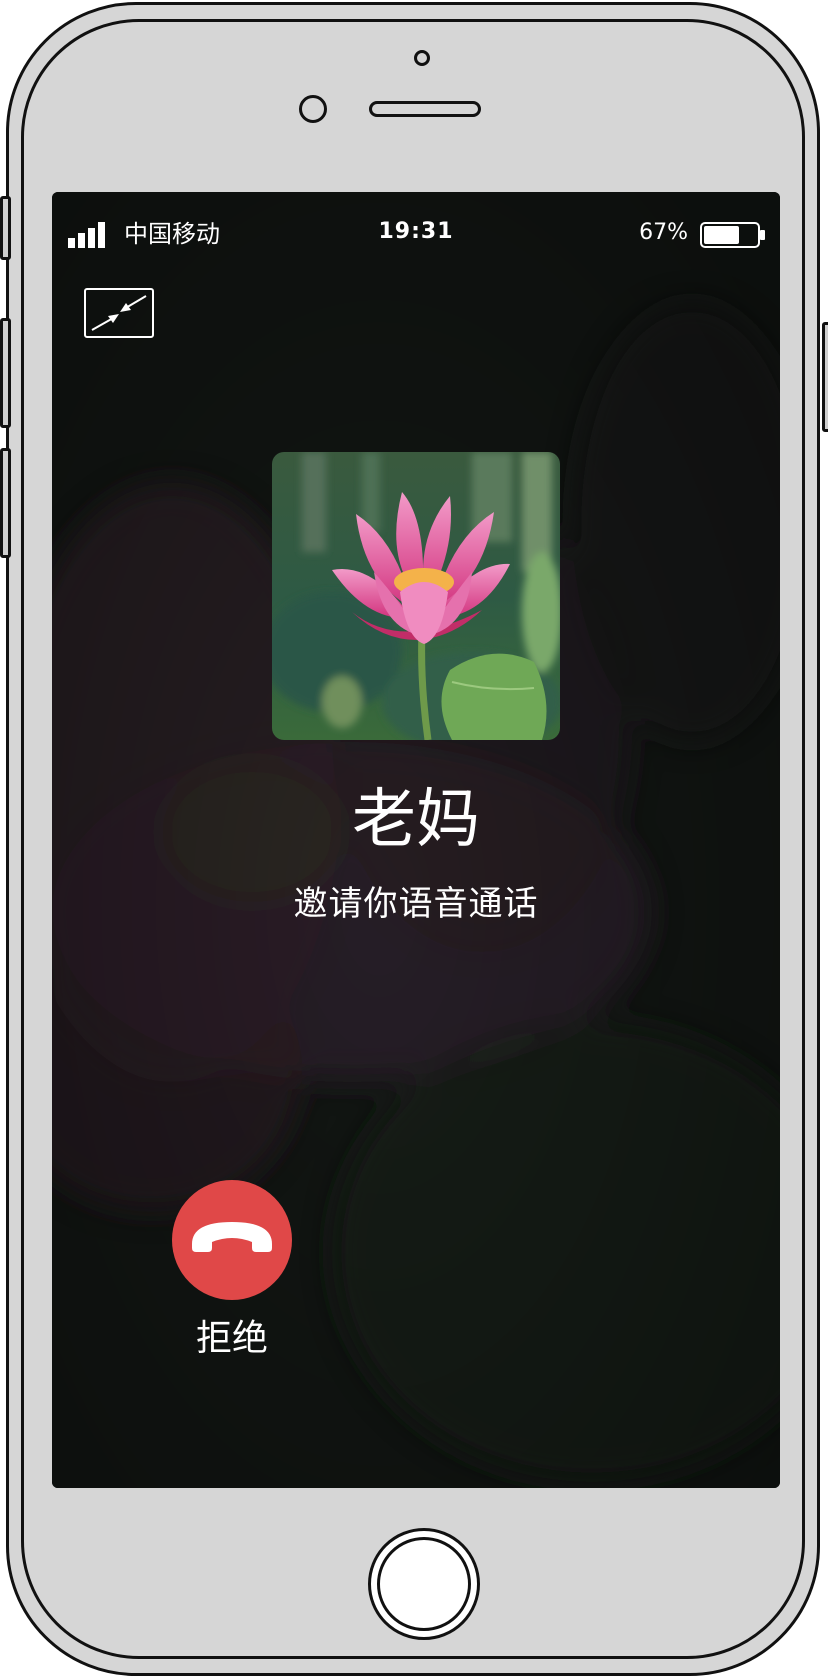 The image size is (828, 1680). I want to click on mute-switch, so click(5, 228).